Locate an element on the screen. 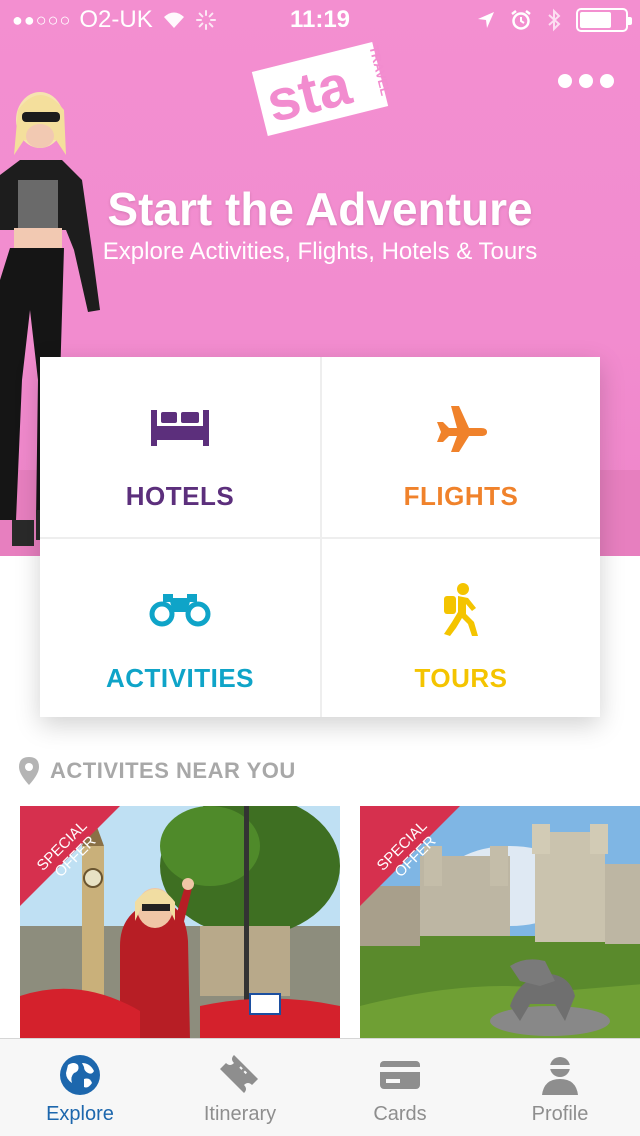 Image resolution: width=640 pixels, height=1136 pixels. loading-spinner-icon is located at coordinates (205, 20).